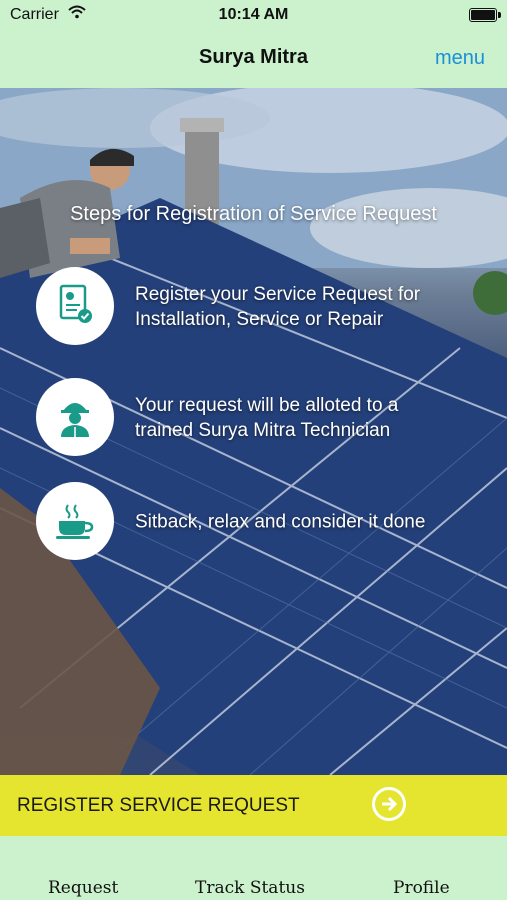 Image resolution: width=507 pixels, height=900 pixels. I want to click on step-line: trained Surya Mitra Technician, so click(263, 430).